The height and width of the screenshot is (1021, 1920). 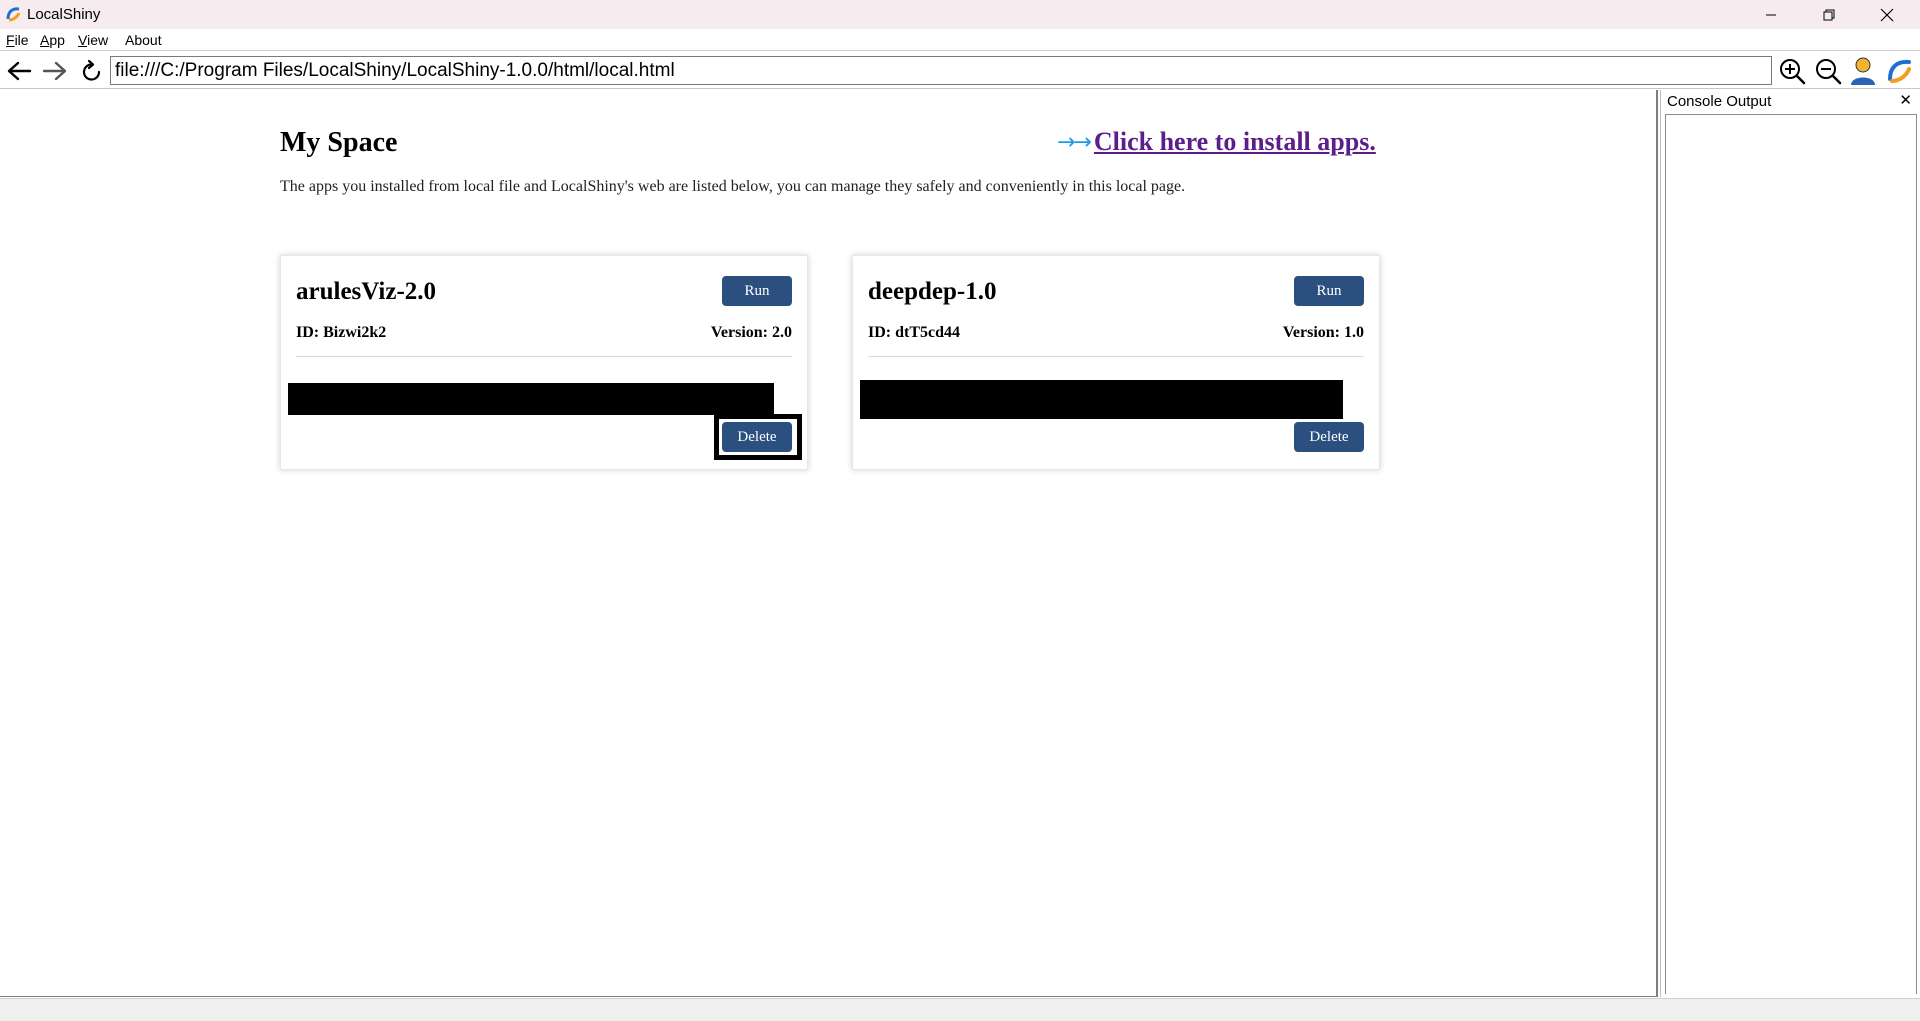 What do you see at coordinates (98, 40) in the screenshot?
I see `menu-view-label: iew` at bounding box center [98, 40].